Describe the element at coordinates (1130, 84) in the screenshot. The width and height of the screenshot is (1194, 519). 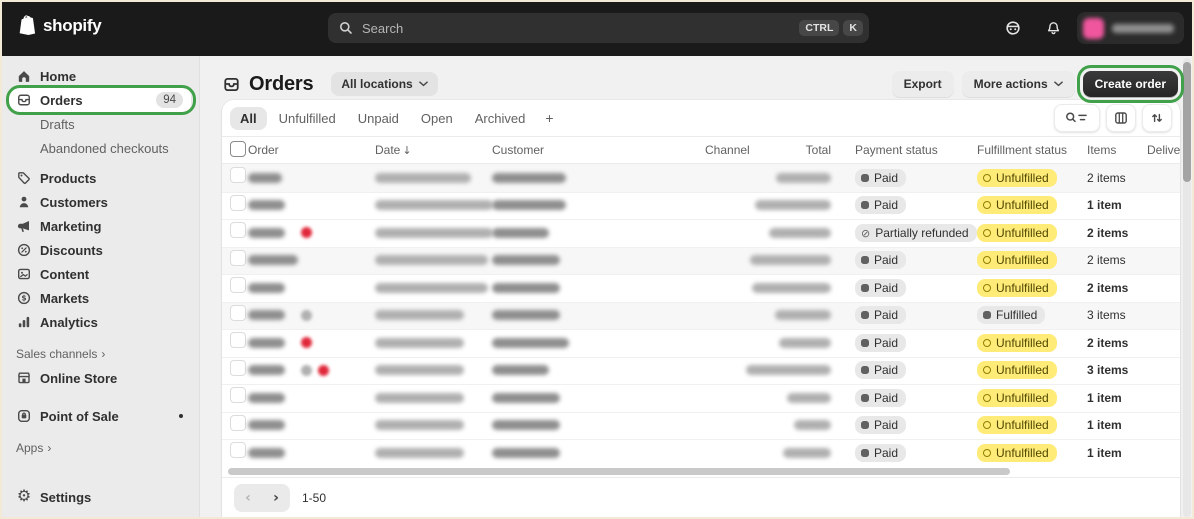
I see `create-order-button: Create order` at that location.